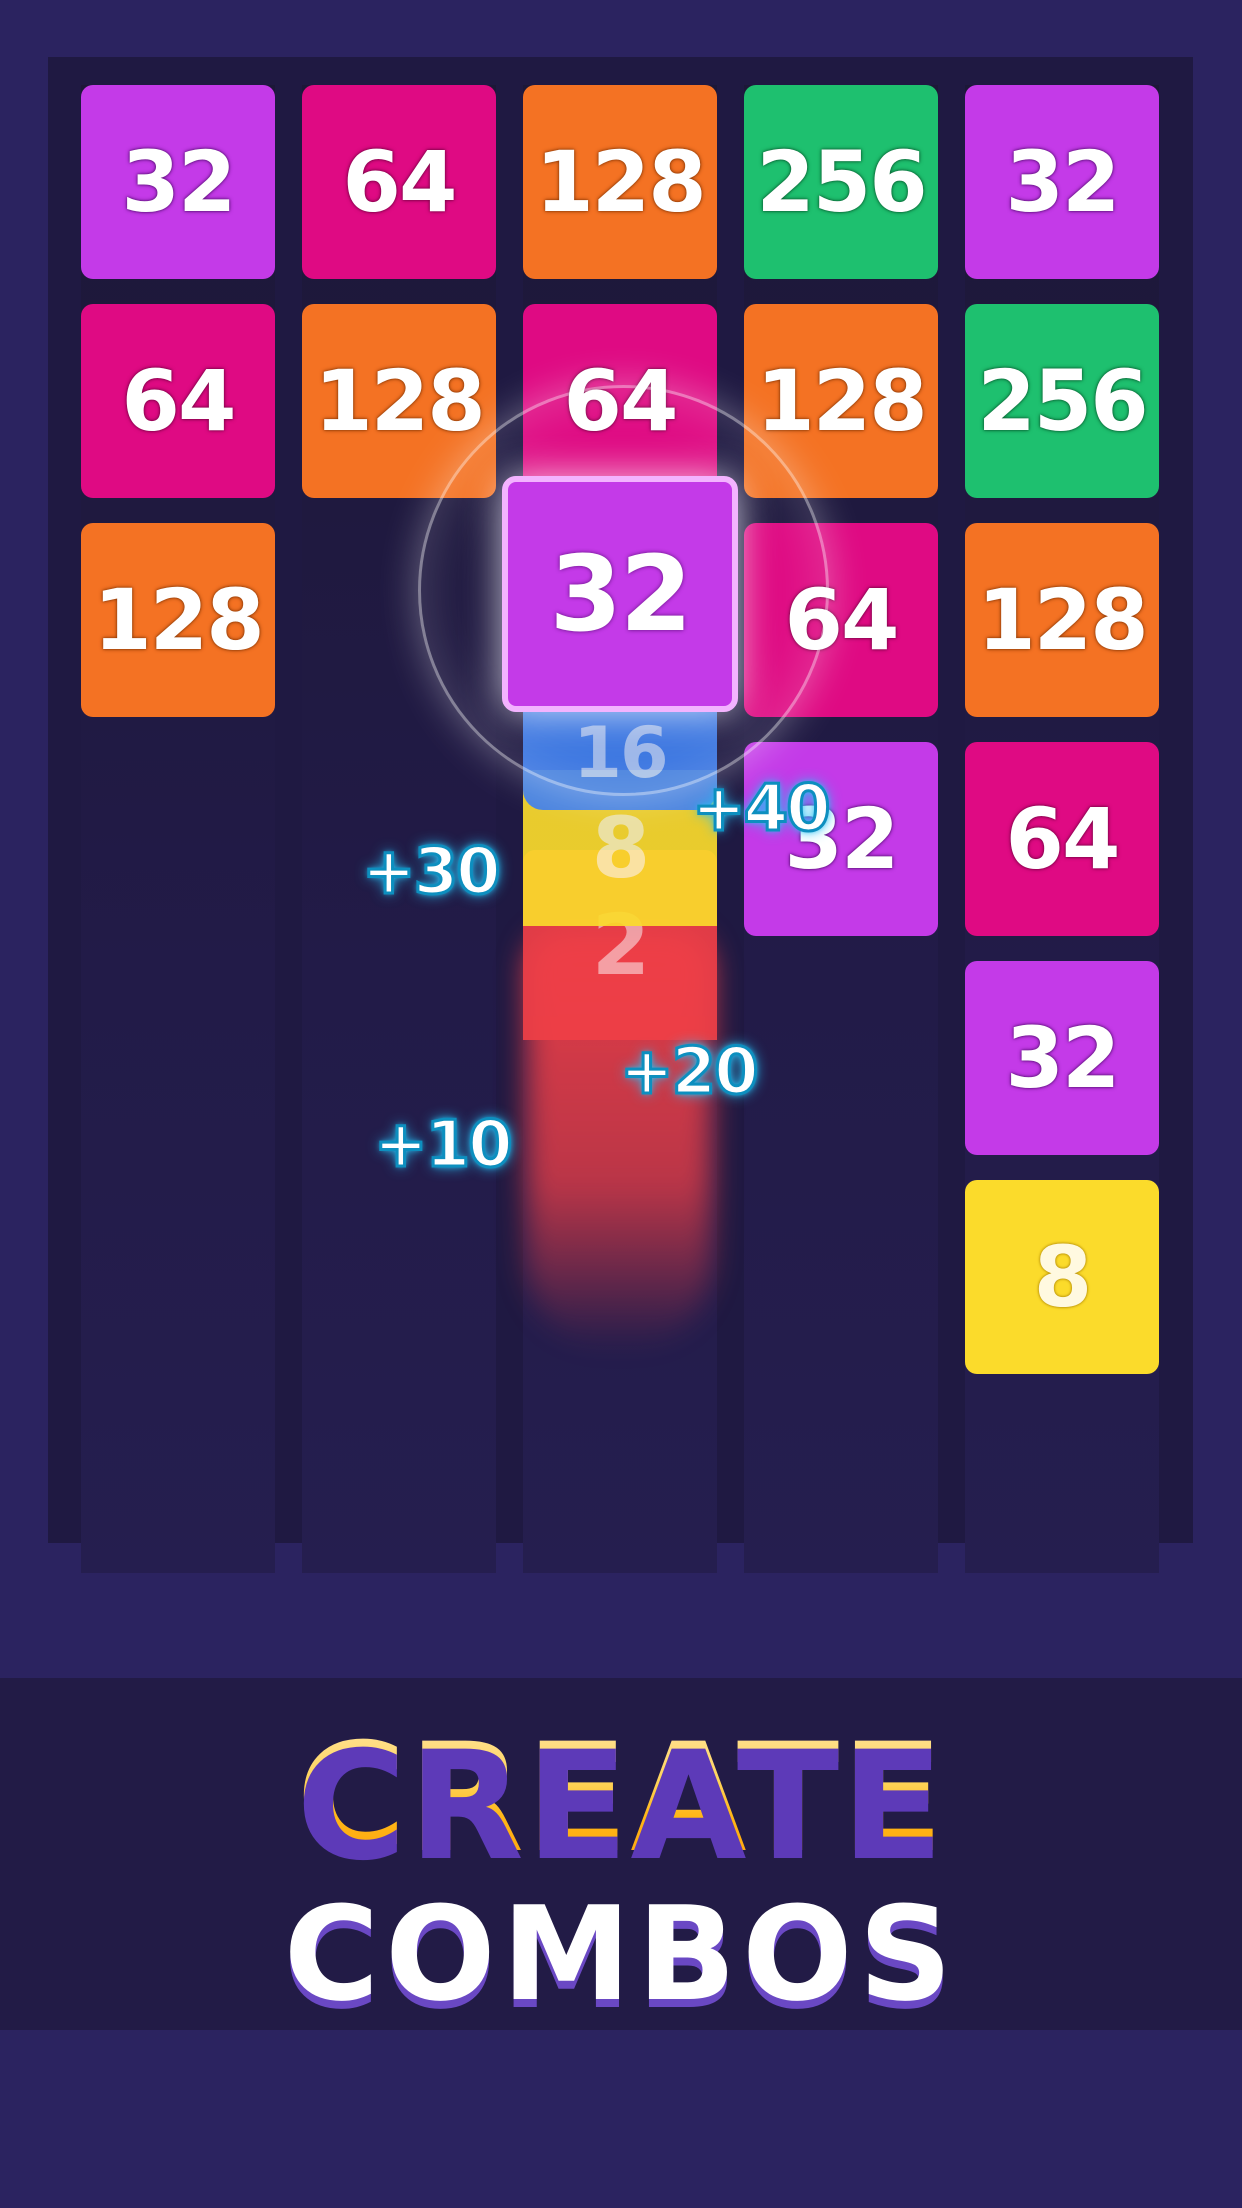  I want to click on tile: 8, so click(1062, 1277).